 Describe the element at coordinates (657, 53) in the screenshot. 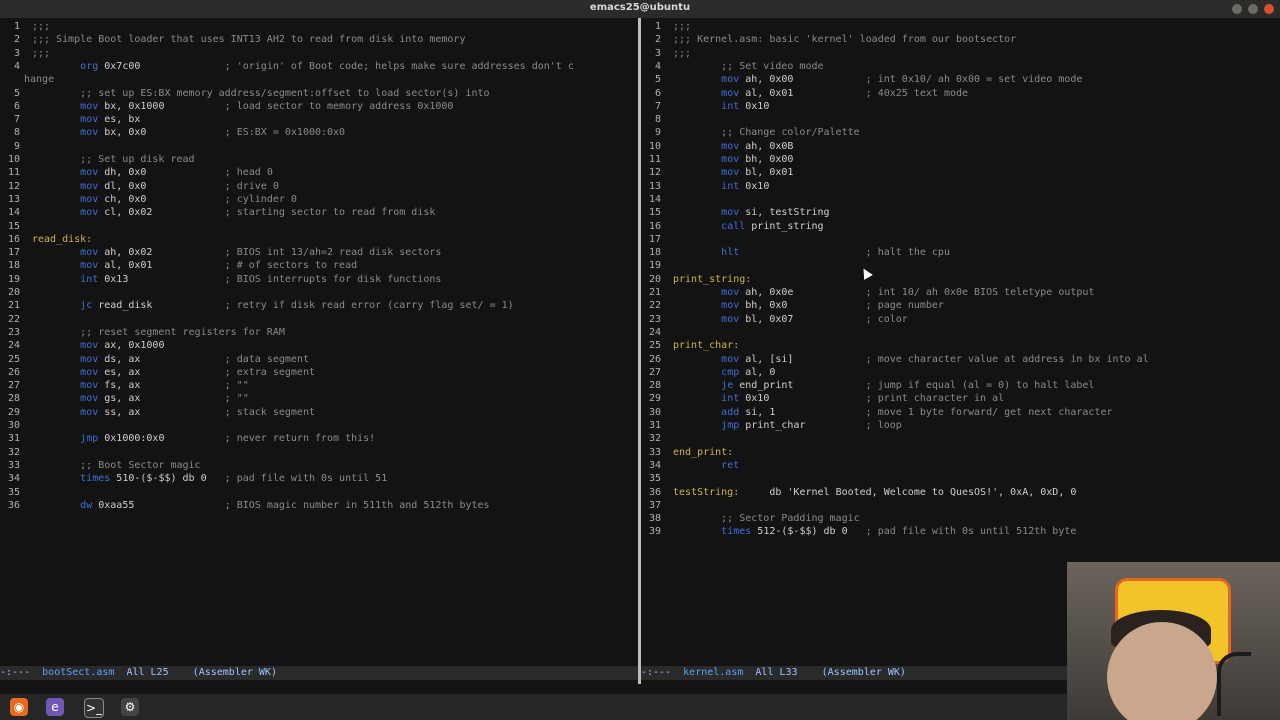

I see `line-number: 3` at that location.